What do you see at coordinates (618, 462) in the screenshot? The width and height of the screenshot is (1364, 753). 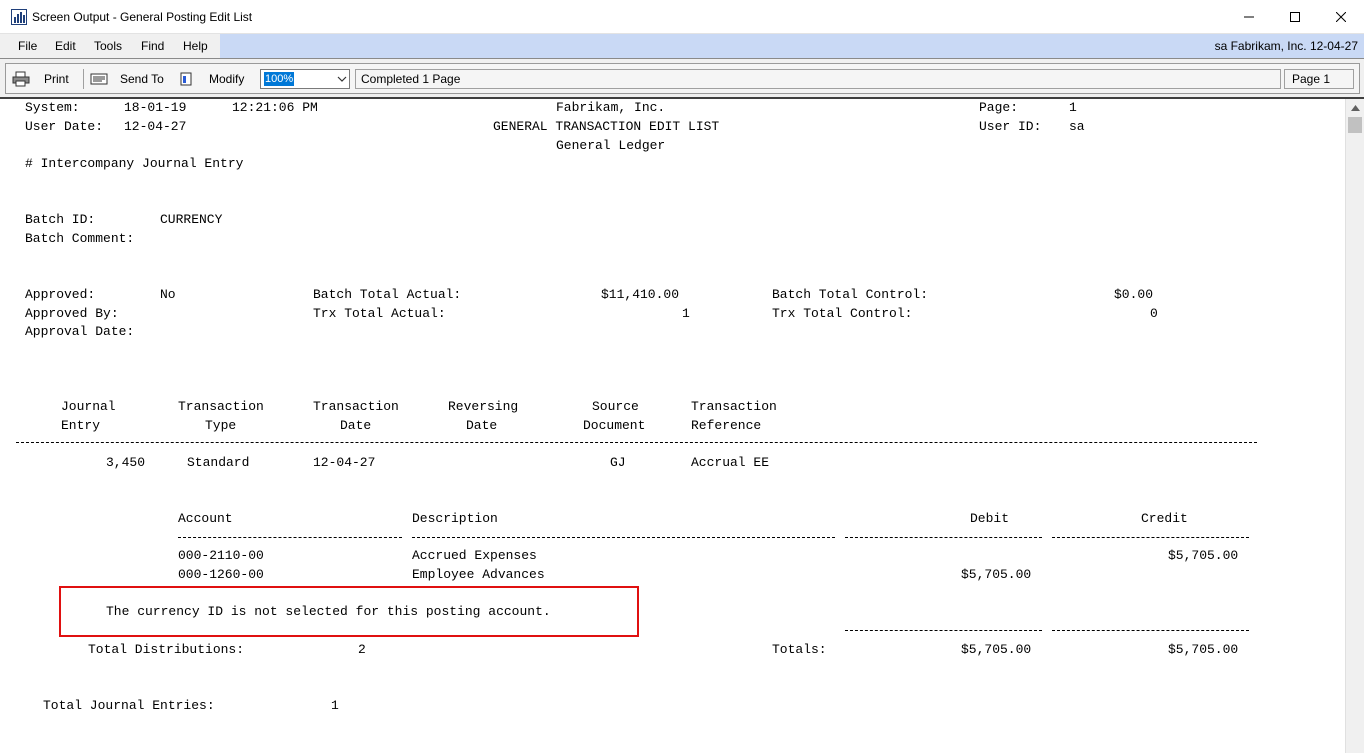 I see `source-document: GJ` at bounding box center [618, 462].